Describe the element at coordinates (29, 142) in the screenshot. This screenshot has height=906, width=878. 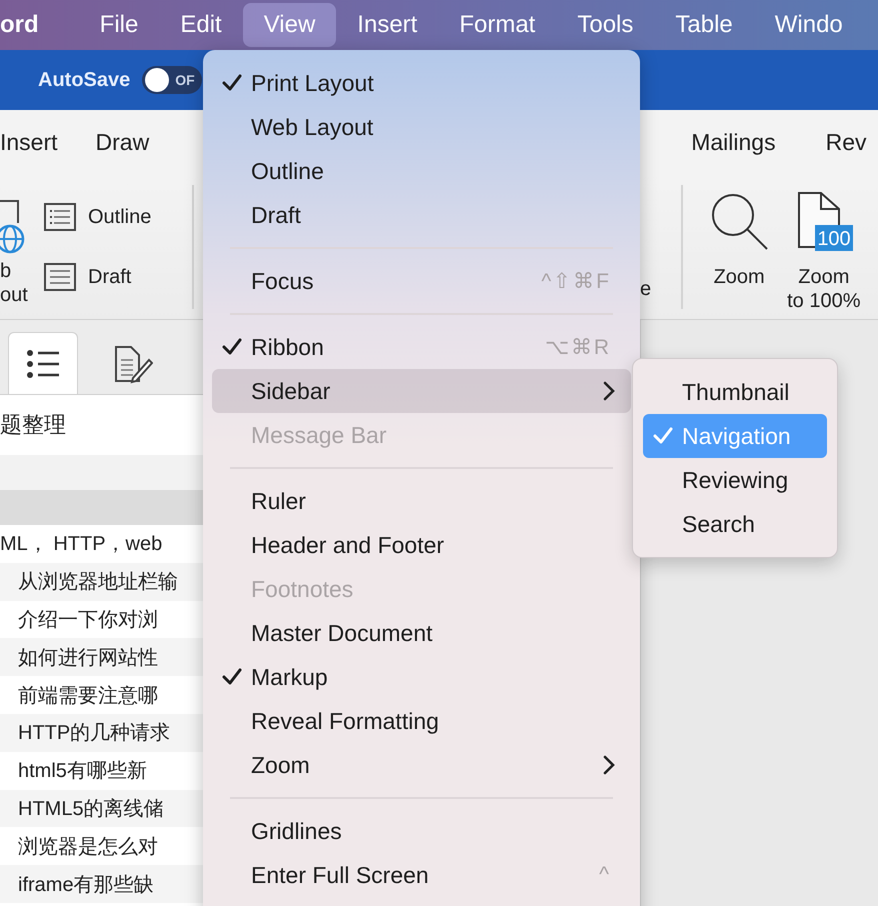
I see `ribbon-tab: Insert` at that location.